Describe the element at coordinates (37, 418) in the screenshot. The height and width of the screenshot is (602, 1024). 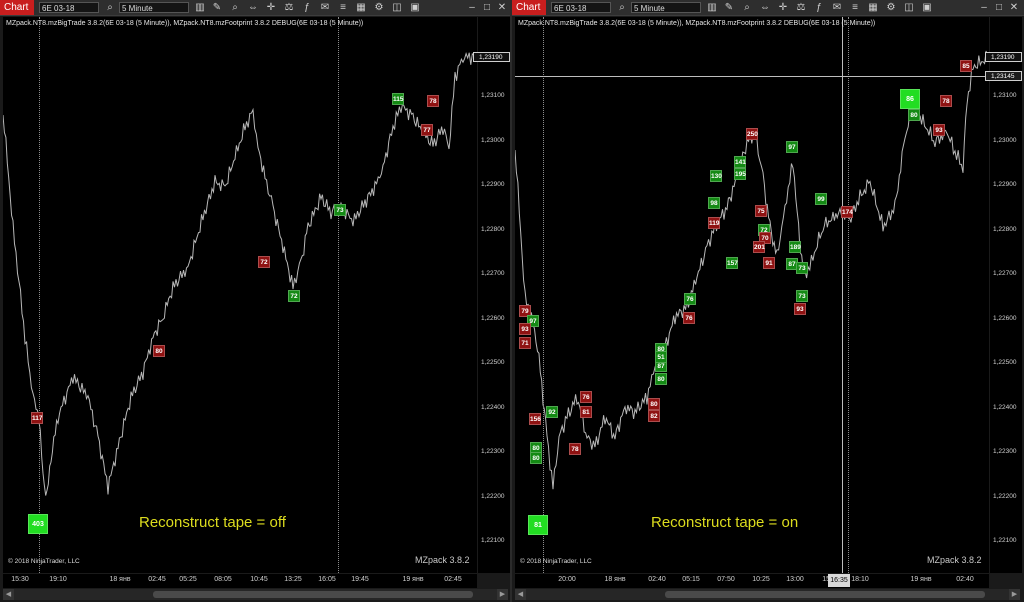
I see `sell-trade-marker: 117` at that location.